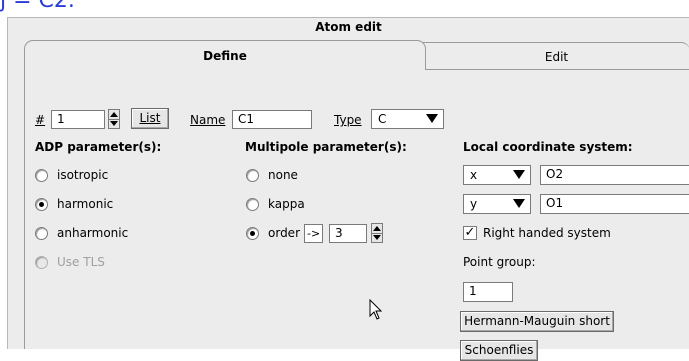  Describe the element at coordinates (474, 175) in the screenshot. I see `axis1-select-value: x` at that location.